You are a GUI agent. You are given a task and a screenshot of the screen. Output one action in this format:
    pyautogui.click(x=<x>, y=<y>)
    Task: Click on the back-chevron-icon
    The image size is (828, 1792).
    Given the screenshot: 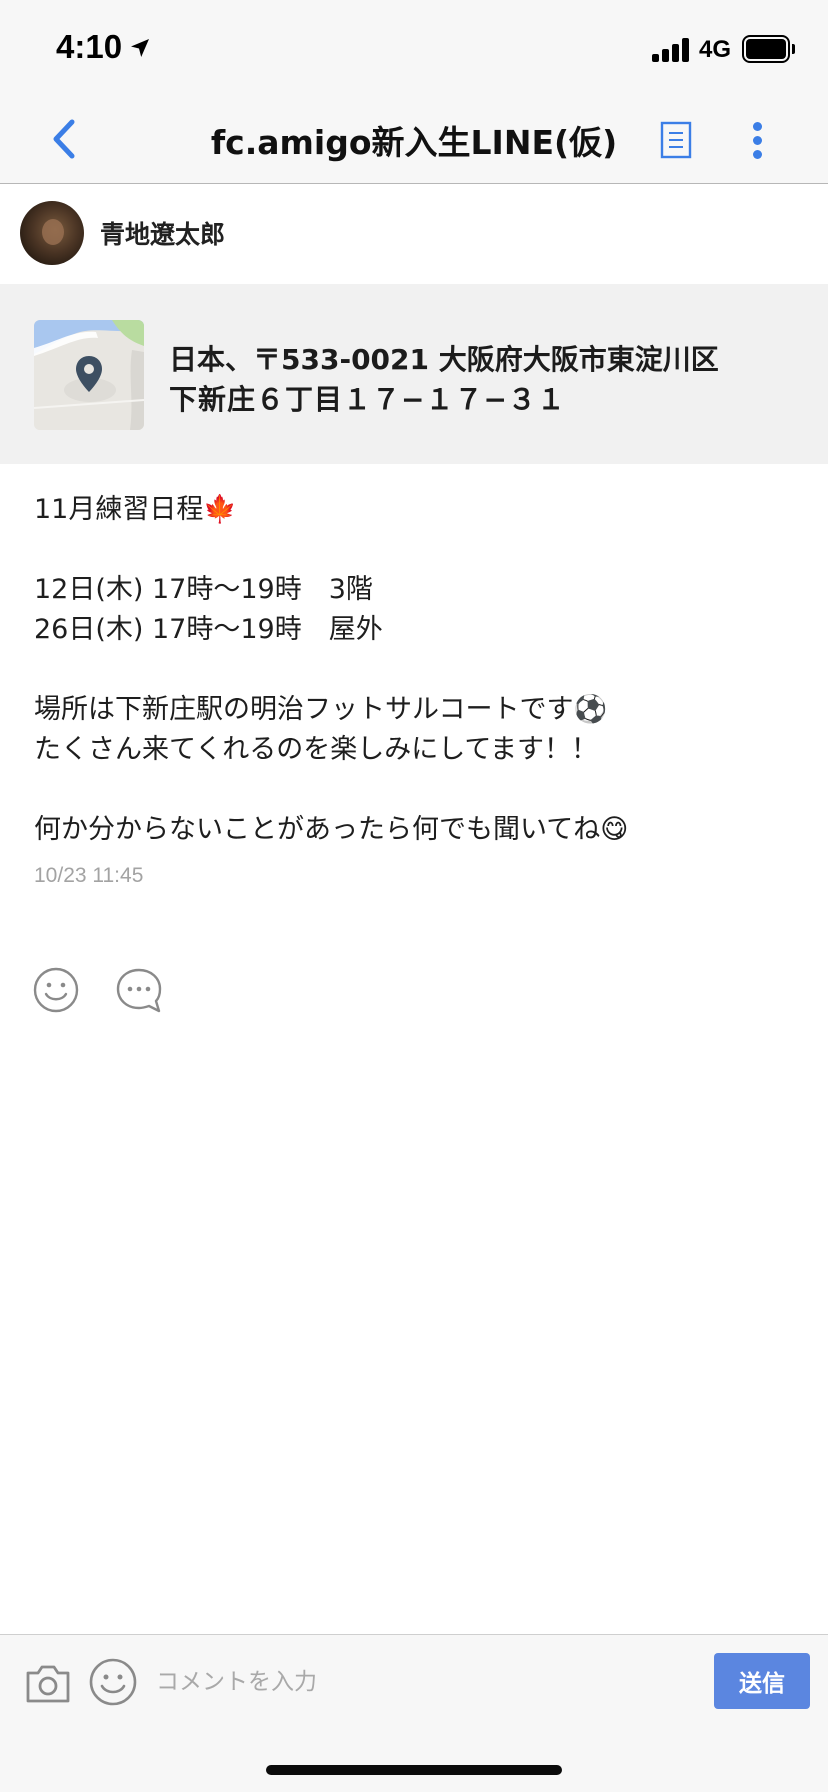 What is the action you would take?
    pyautogui.click(x=66, y=139)
    